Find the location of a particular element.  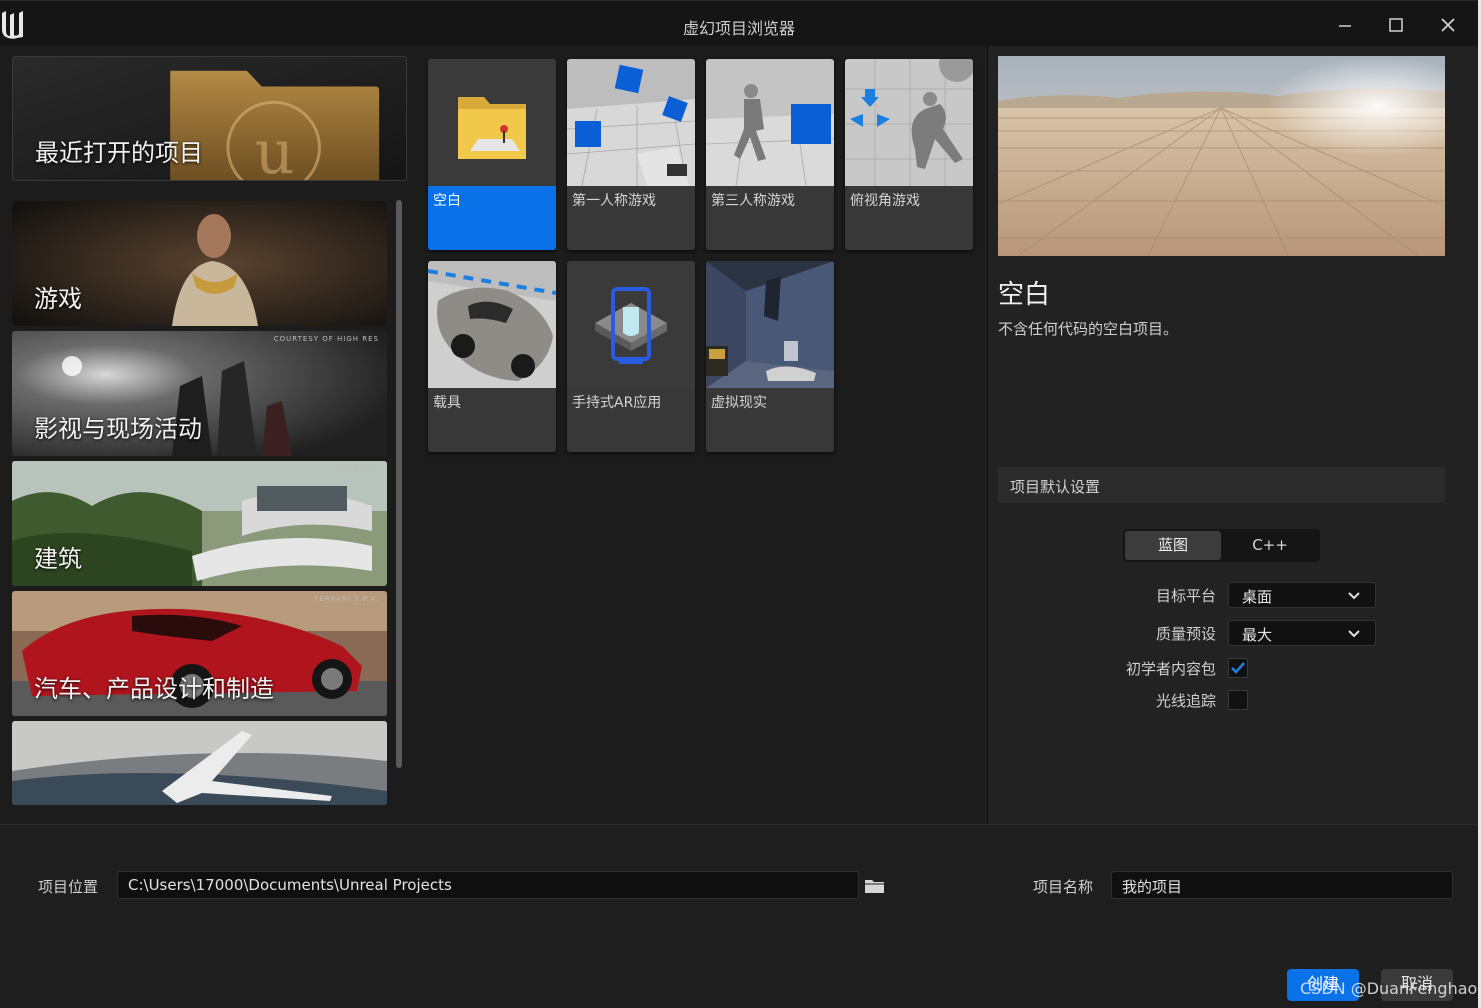

category-film: COURTESY OF HIGH RES 影视与现场活动 is located at coordinates (199, 393).